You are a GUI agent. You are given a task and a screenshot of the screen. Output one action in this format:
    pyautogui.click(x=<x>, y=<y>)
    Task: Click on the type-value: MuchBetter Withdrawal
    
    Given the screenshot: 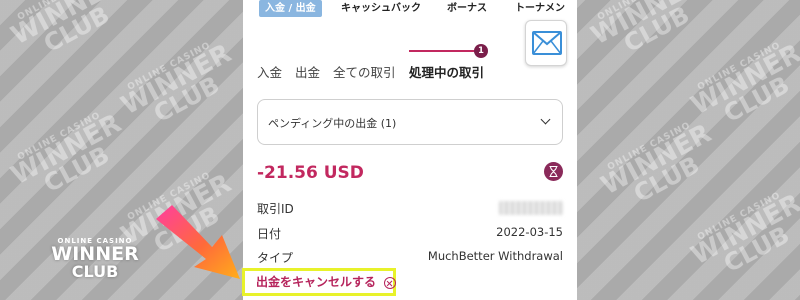 What is the action you would take?
    pyautogui.click(x=495, y=256)
    